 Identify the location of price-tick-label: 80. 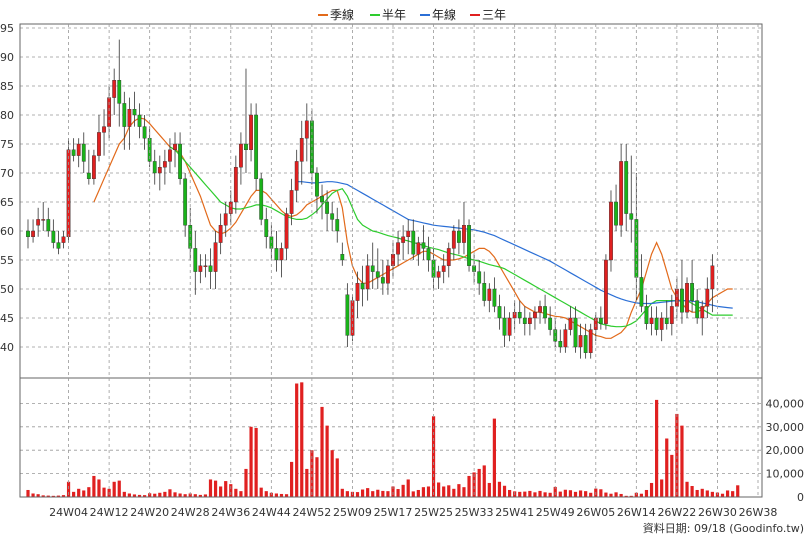
(7, 115).